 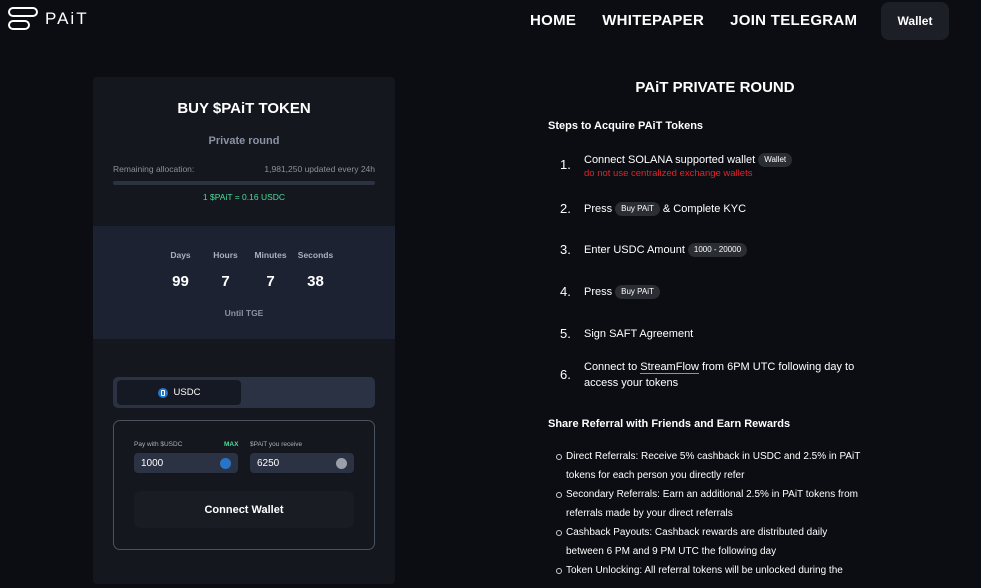 I want to click on nav-whitepaper-link: WHITEPAPER, so click(x=653, y=20).